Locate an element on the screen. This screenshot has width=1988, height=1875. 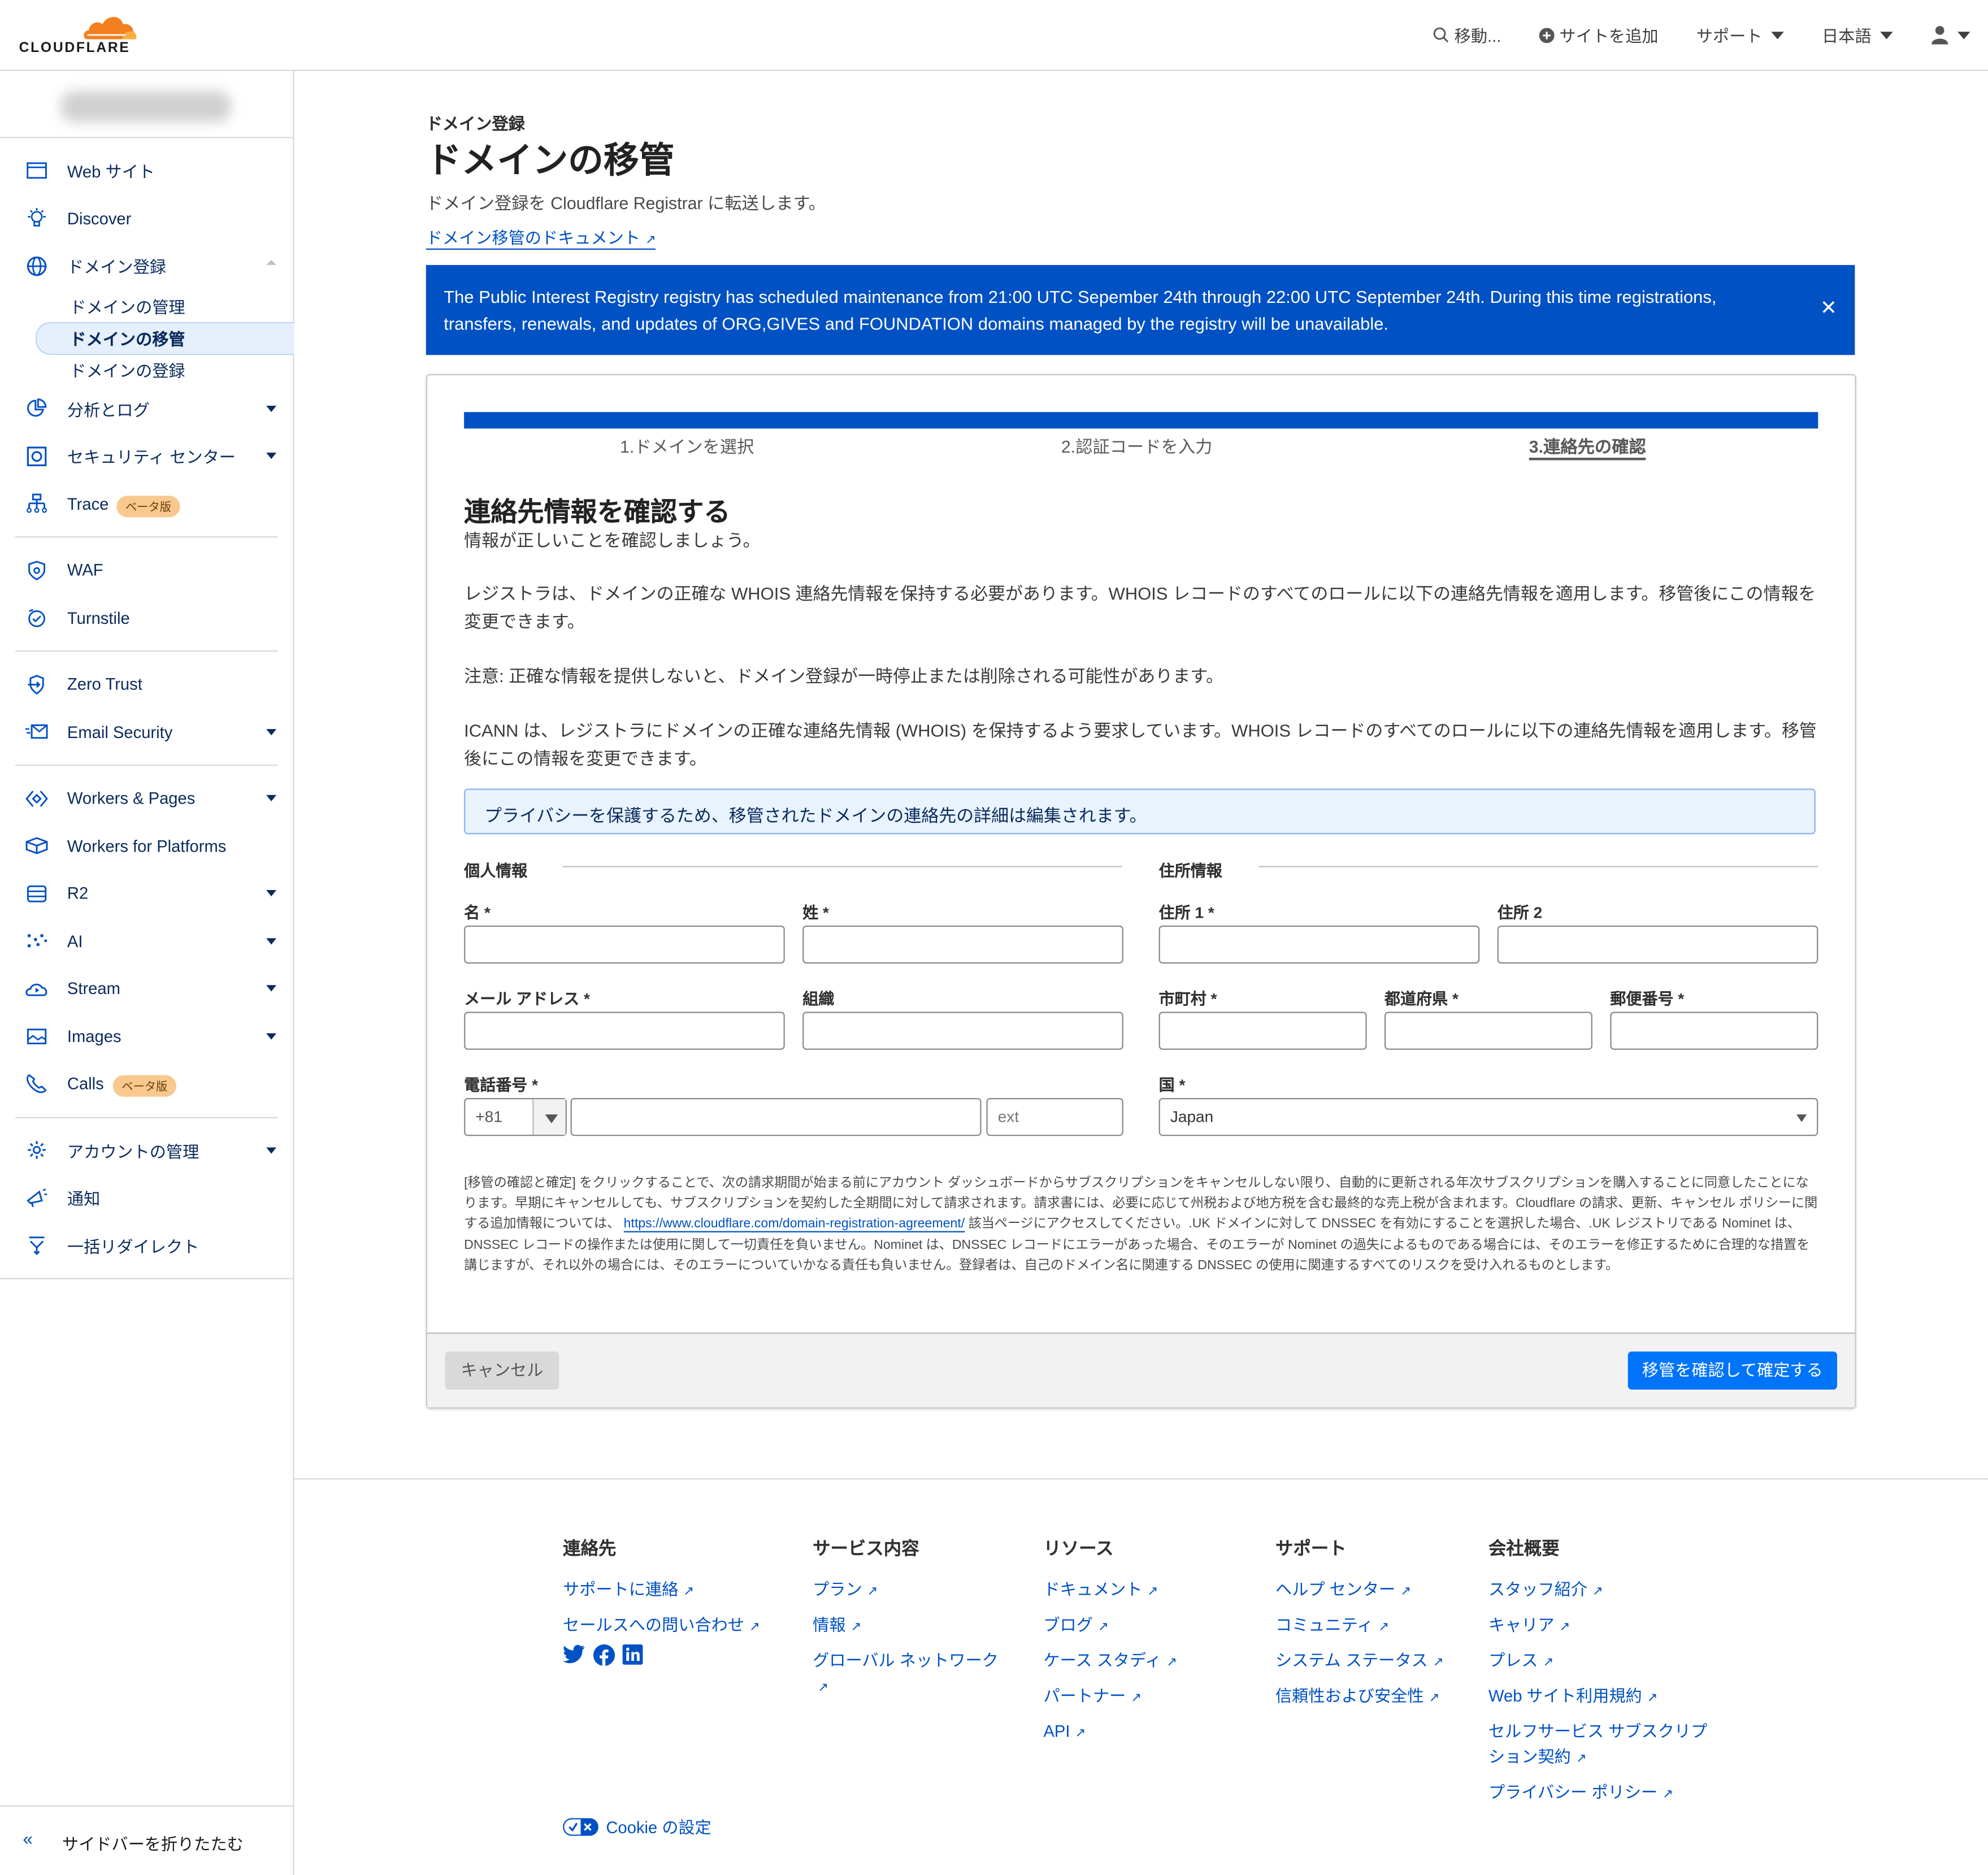
email-input is located at coordinates (624, 1031).